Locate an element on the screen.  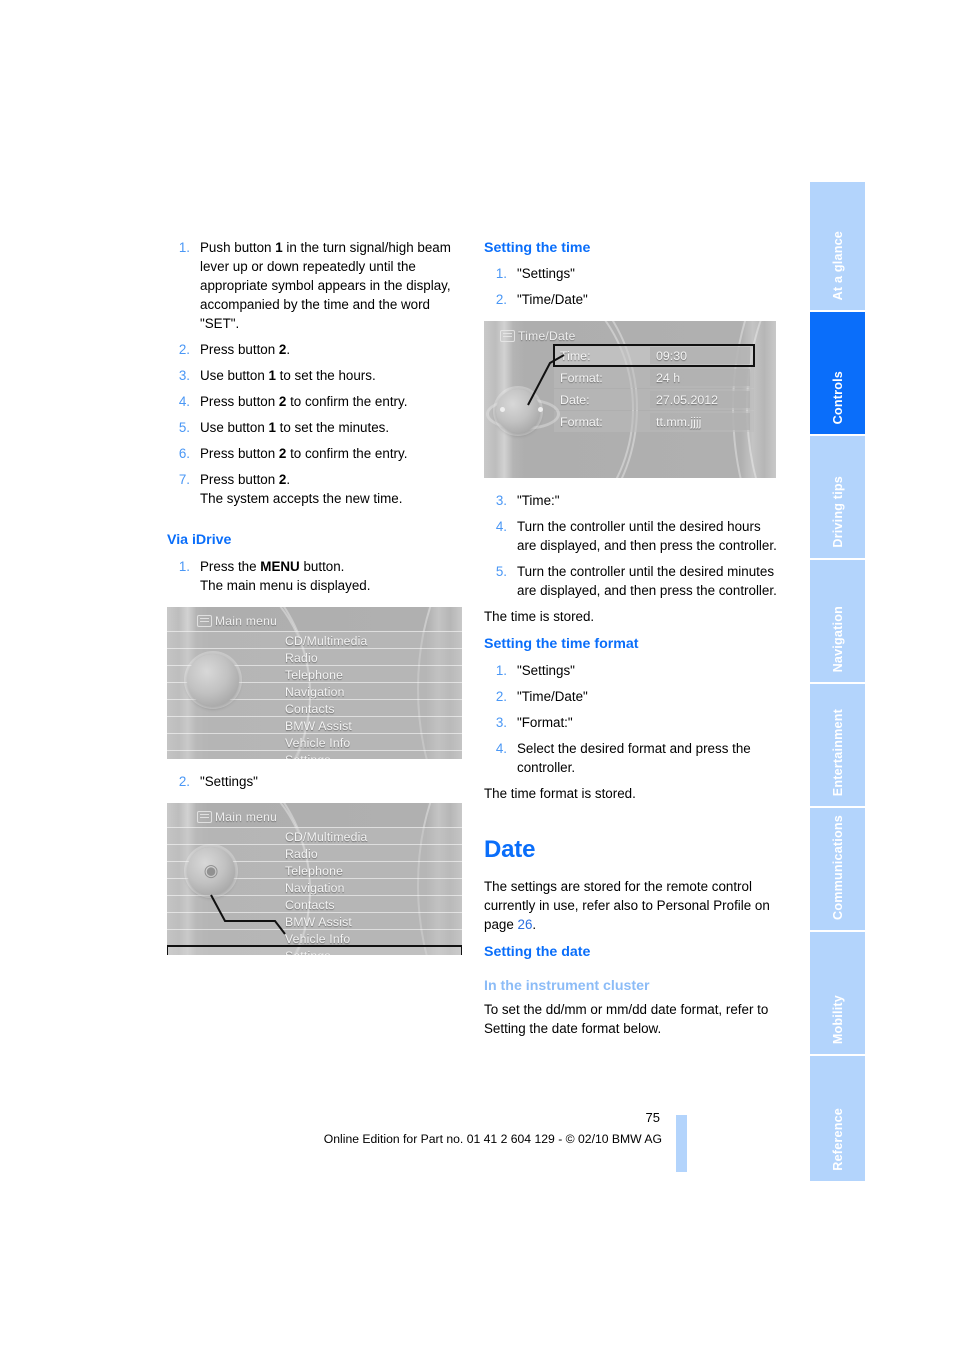
menu-item-vehicle-info: Vehicle Info is located at coordinates (314, 741).